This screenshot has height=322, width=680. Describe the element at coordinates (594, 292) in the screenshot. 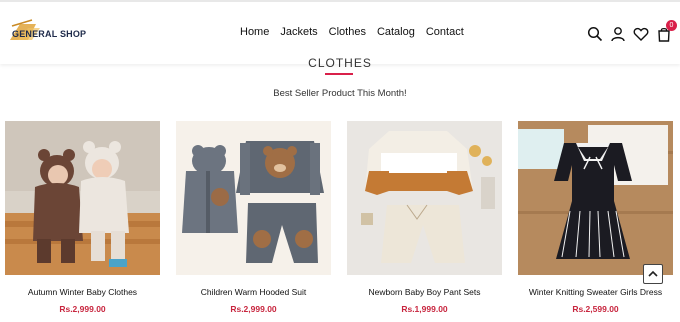

I see `product-name: Winter Knitting Sweater Girls Dress` at that location.